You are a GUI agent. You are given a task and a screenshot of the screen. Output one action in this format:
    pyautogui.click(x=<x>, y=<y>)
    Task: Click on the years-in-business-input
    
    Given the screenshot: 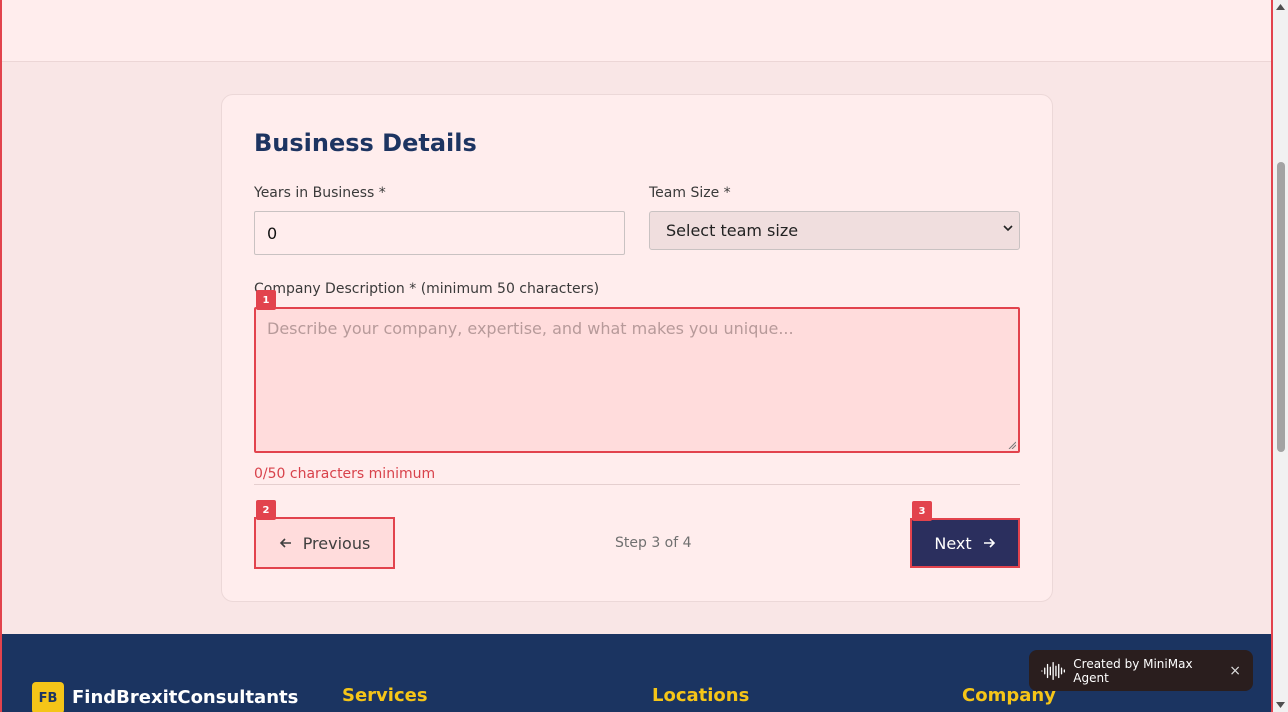 What is the action you would take?
    pyautogui.click(x=439, y=233)
    